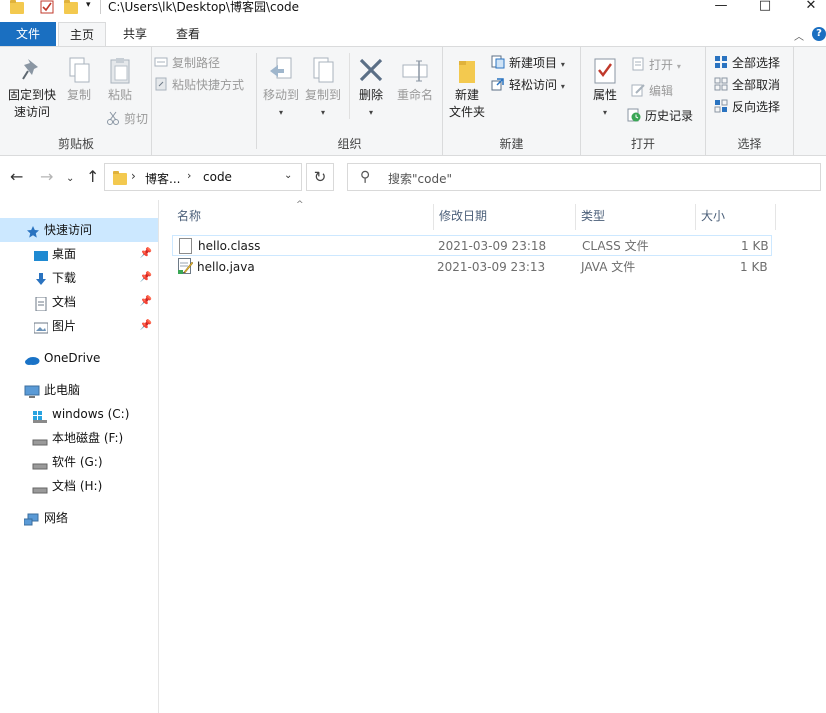 The height and width of the screenshot is (713, 826). I want to click on paste-shortcut-icon, so click(161, 84).